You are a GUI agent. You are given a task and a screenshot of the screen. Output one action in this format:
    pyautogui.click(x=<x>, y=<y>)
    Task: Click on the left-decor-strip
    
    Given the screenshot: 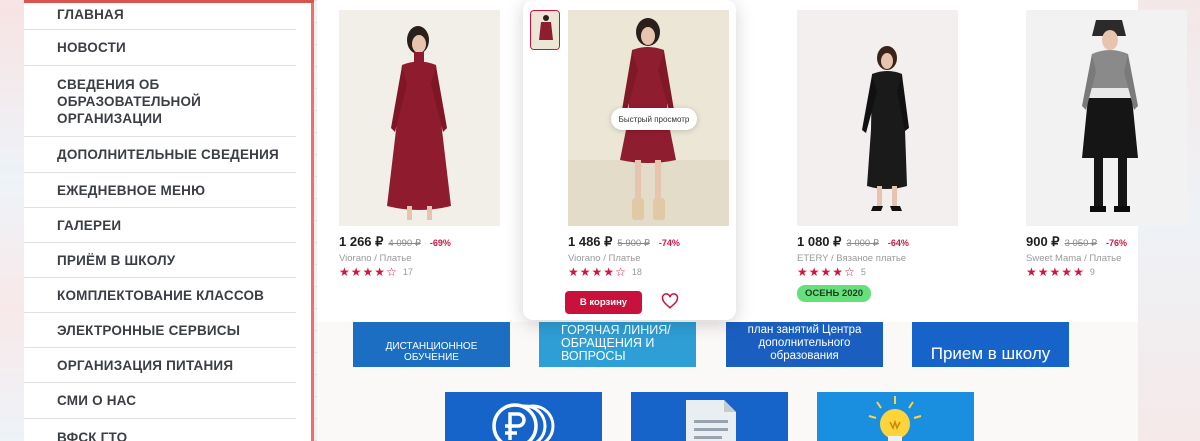 What is the action you would take?
    pyautogui.click(x=12, y=220)
    